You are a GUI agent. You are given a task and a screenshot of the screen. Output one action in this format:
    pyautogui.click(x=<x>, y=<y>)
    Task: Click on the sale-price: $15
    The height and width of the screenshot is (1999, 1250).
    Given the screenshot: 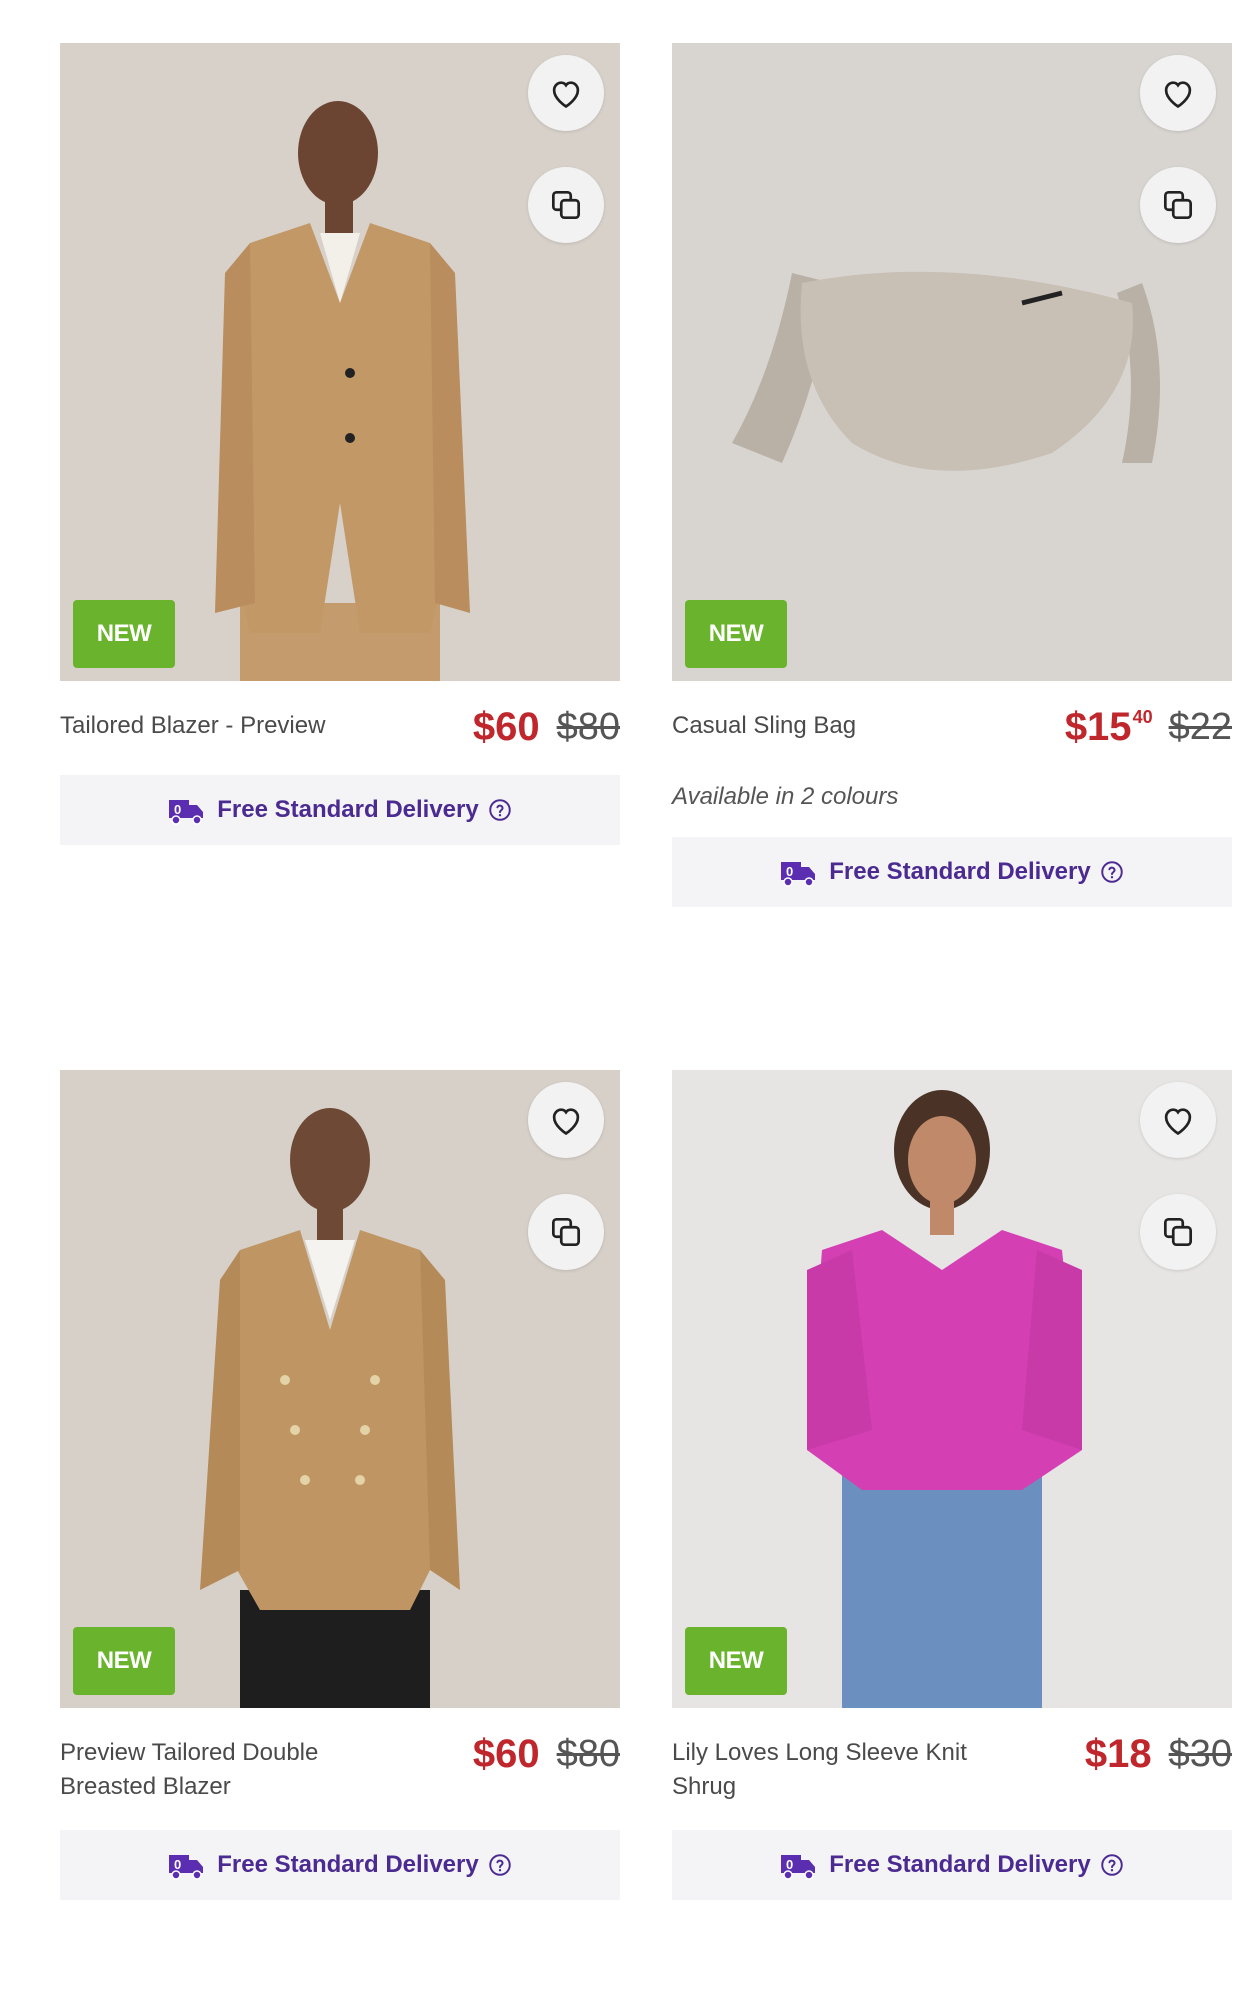 What is the action you would take?
    pyautogui.click(x=1098, y=727)
    